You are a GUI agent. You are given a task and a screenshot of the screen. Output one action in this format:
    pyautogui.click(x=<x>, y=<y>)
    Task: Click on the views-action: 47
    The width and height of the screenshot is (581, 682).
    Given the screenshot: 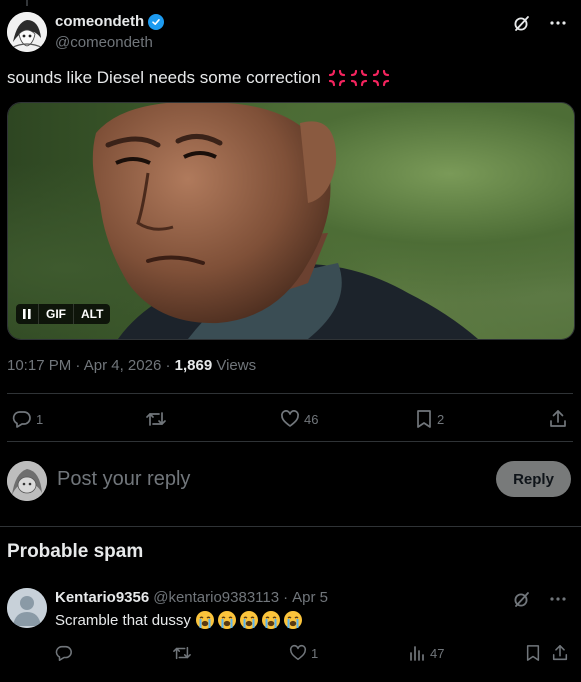 What is the action you would take?
    pyautogui.click(x=426, y=653)
    